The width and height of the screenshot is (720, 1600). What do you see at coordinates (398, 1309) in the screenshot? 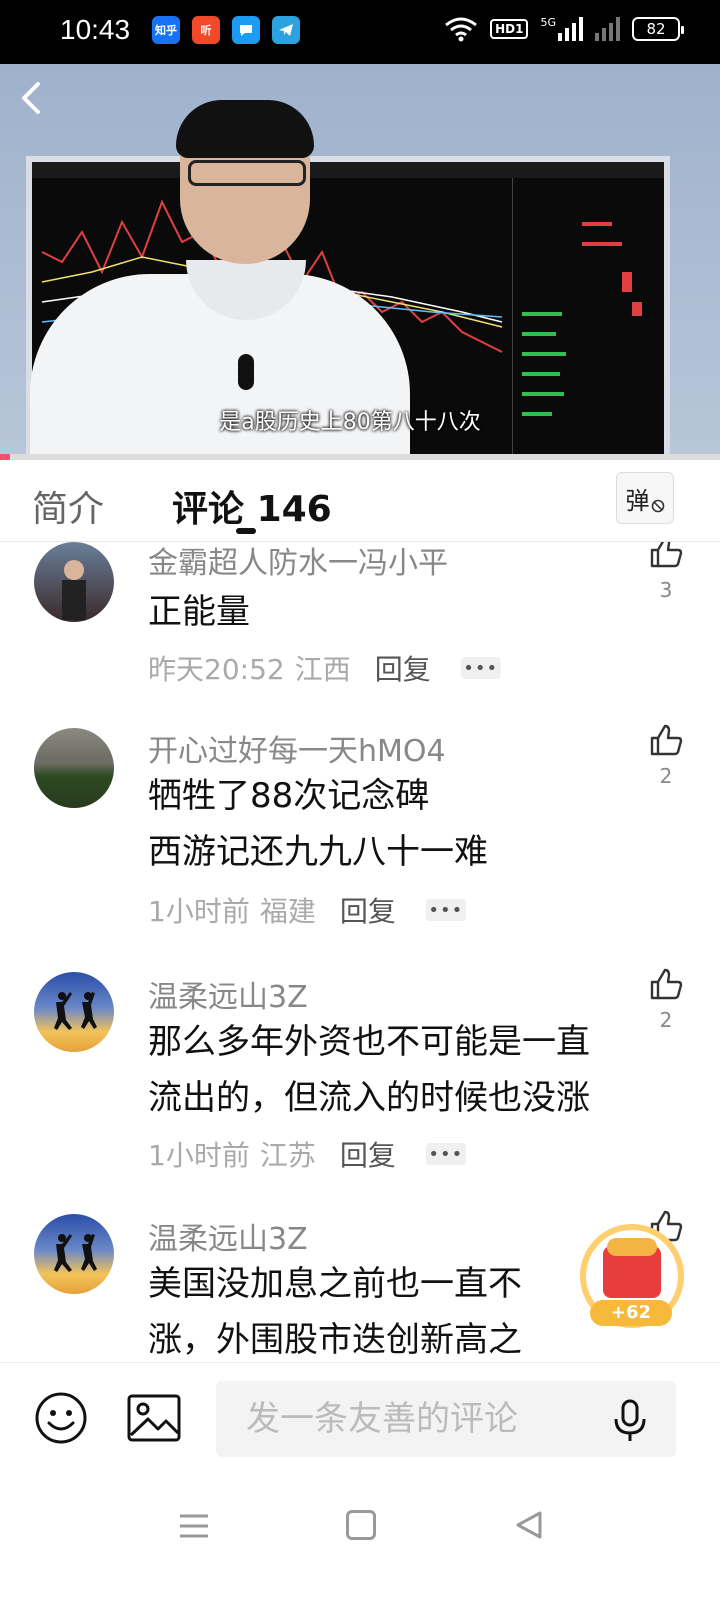
I see `comment-text: 美国没加息之前也一直不 涨，外围股市迭创新高之` at bounding box center [398, 1309].